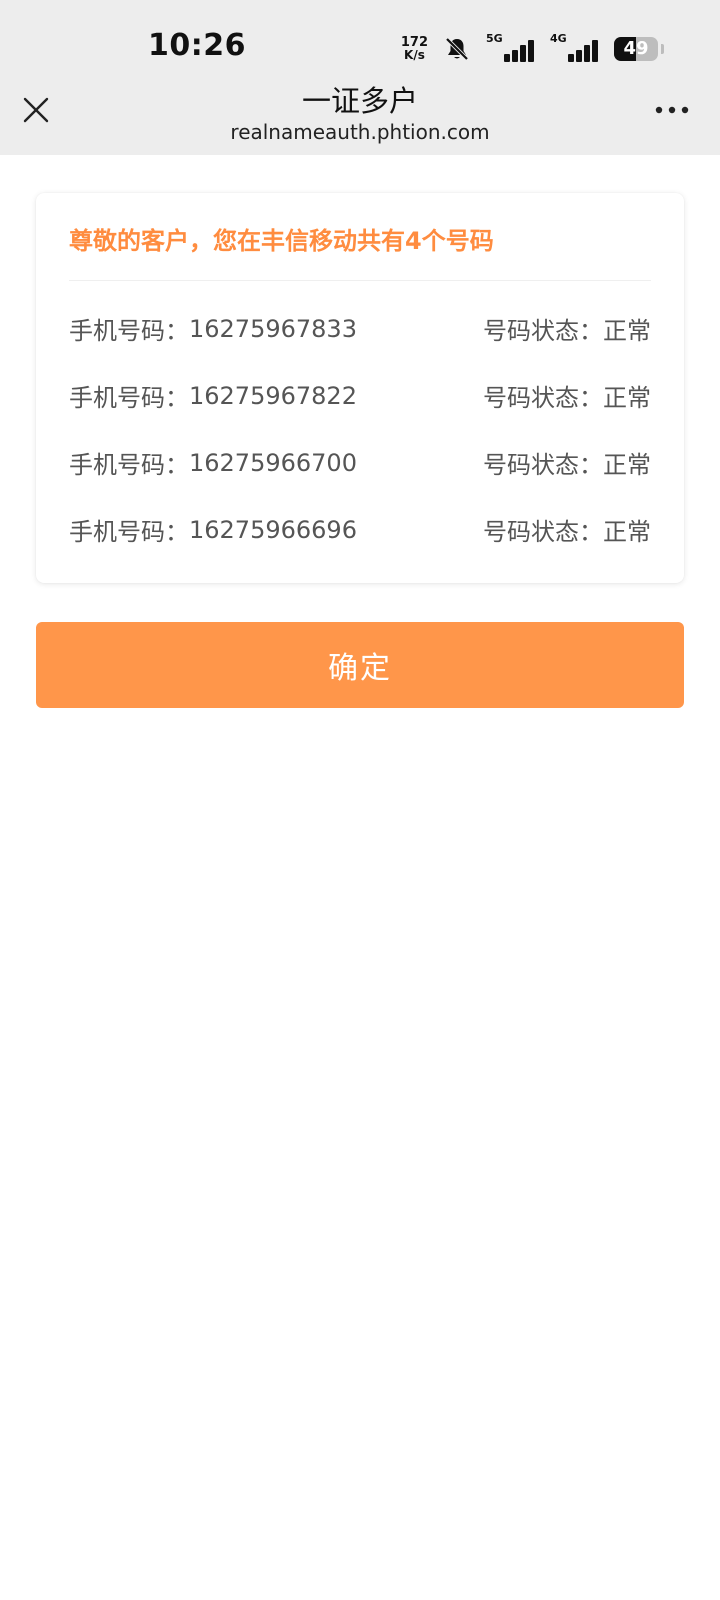 The width and height of the screenshot is (720, 1600). I want to click on phone-number-row: 手机号码： 16275967822 号码状态： 正常, so click(360, 411).